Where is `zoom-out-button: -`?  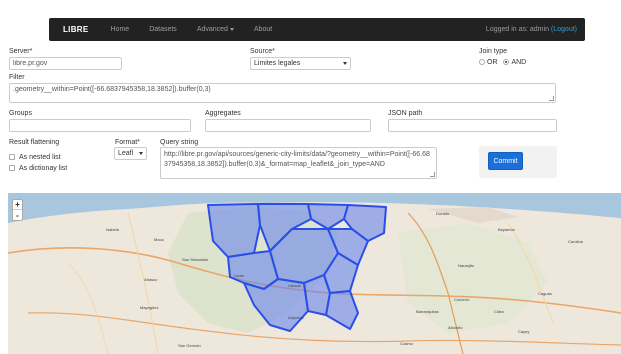 zoom-out-button: - is located at coordinates (17, 215).